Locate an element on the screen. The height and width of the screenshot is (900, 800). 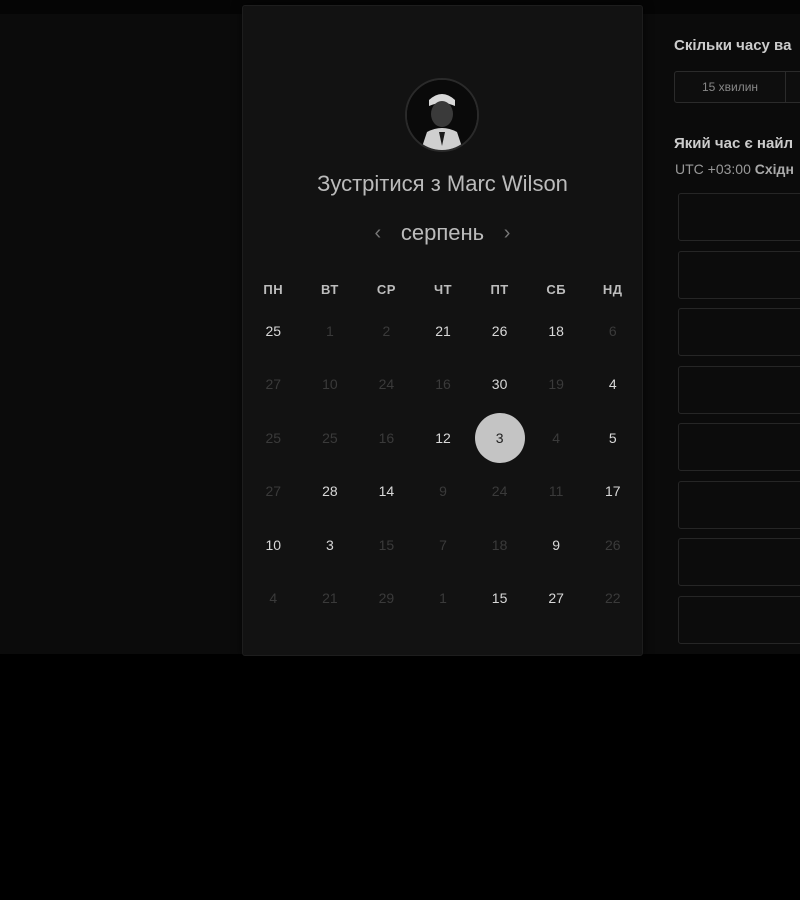
unavailable-day: 9 is located at coordinates (443, 492).